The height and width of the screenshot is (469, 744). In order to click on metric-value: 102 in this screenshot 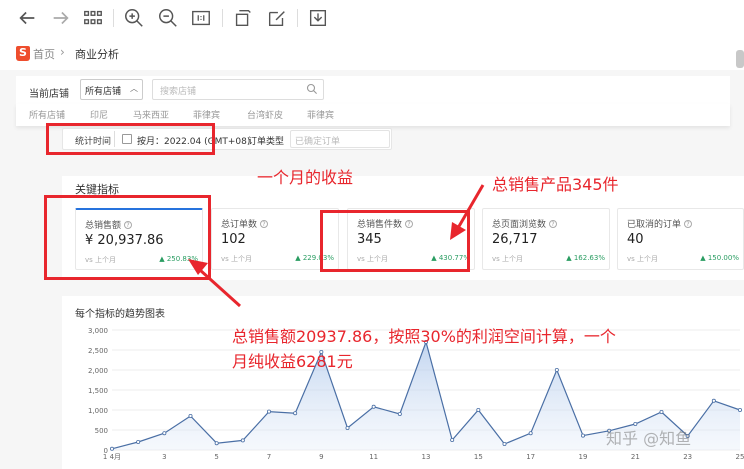, I will do `click(233, 239)`.